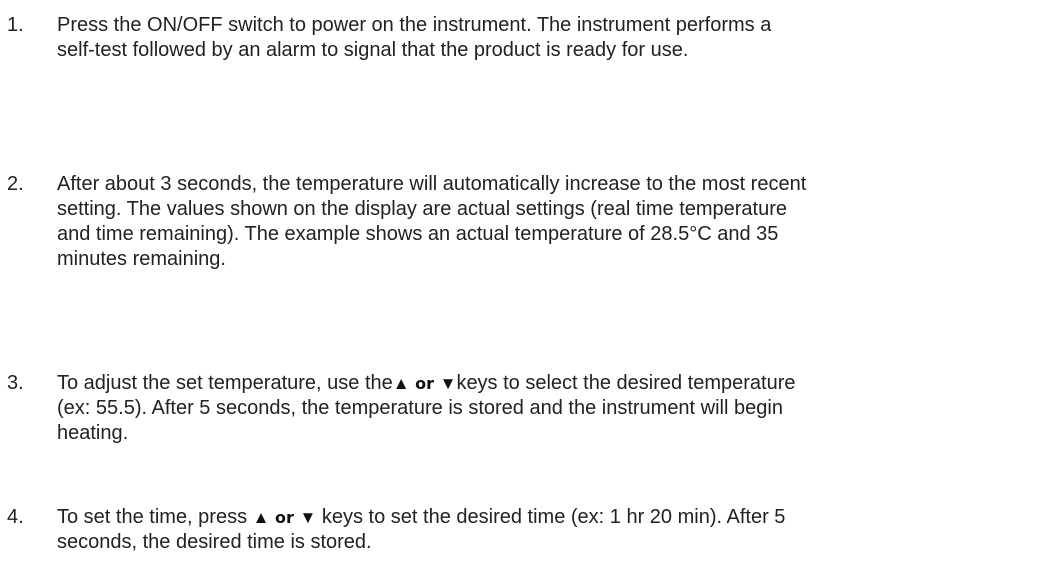 This screenshot has width=1058, height=586. What do you see at coordinates (626, 383) in the screenshot?
I see `step-text-after-keys: keys to select the desired temperature` at bounding box center [626, 383].